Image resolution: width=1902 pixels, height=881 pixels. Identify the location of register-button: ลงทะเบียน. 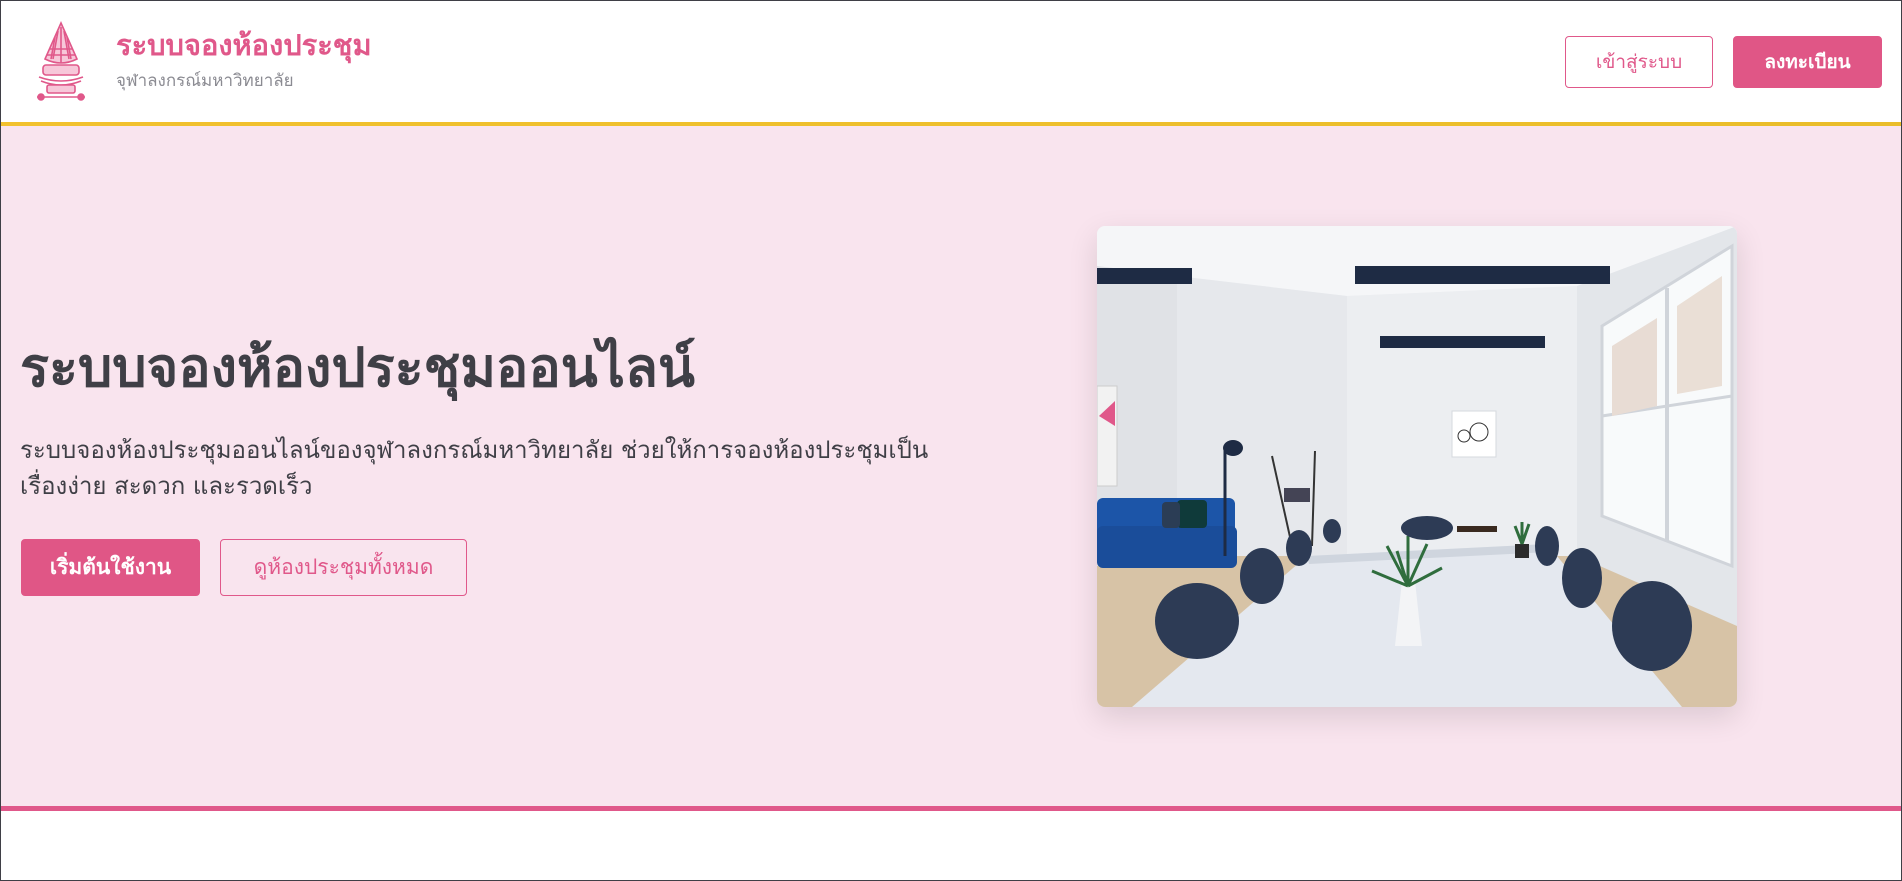
(1807, 62).